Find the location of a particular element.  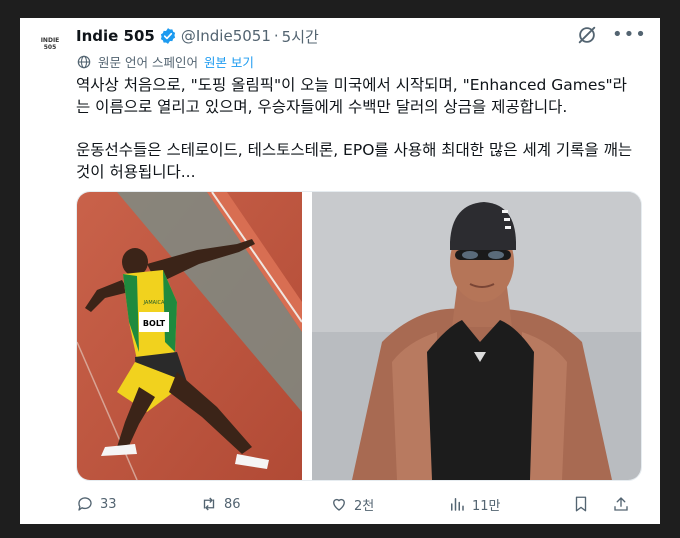

views-count: 11만 is located at coordinates (486, 506).